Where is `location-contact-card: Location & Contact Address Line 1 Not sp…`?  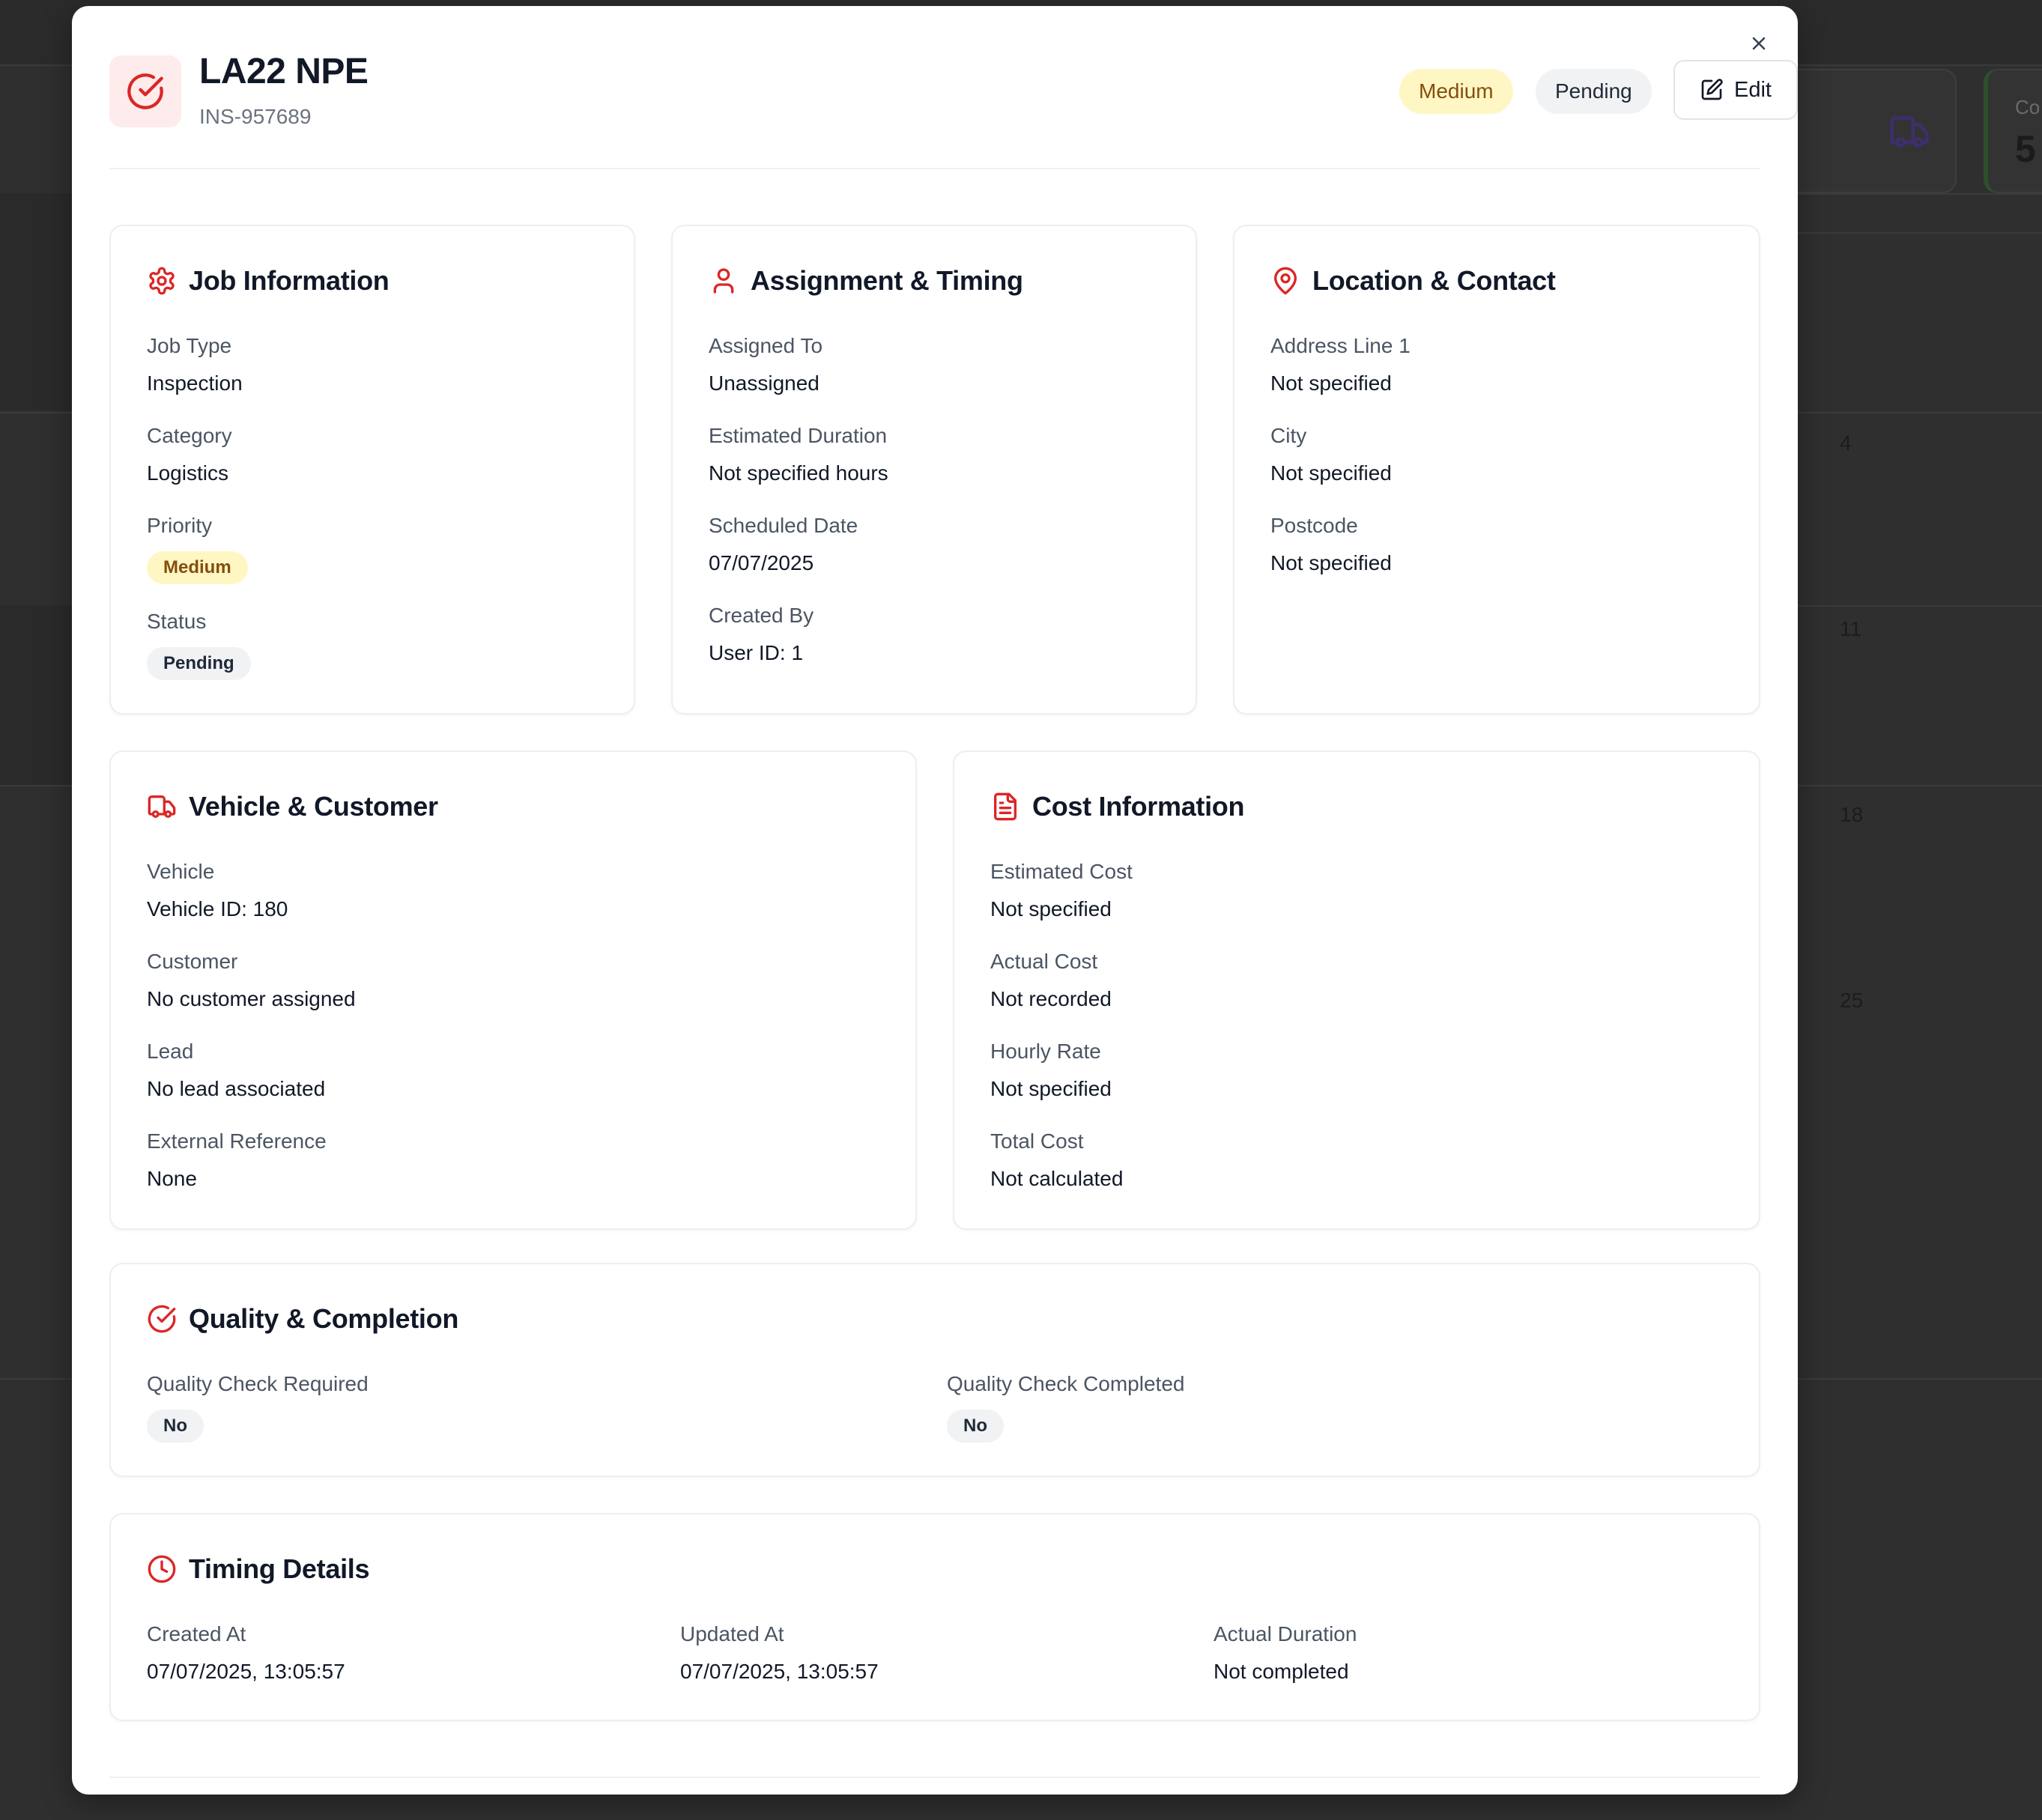 location-contact-card: Location & Contact Address Line 1 Not sp… is located at coordinates (1497, 470).